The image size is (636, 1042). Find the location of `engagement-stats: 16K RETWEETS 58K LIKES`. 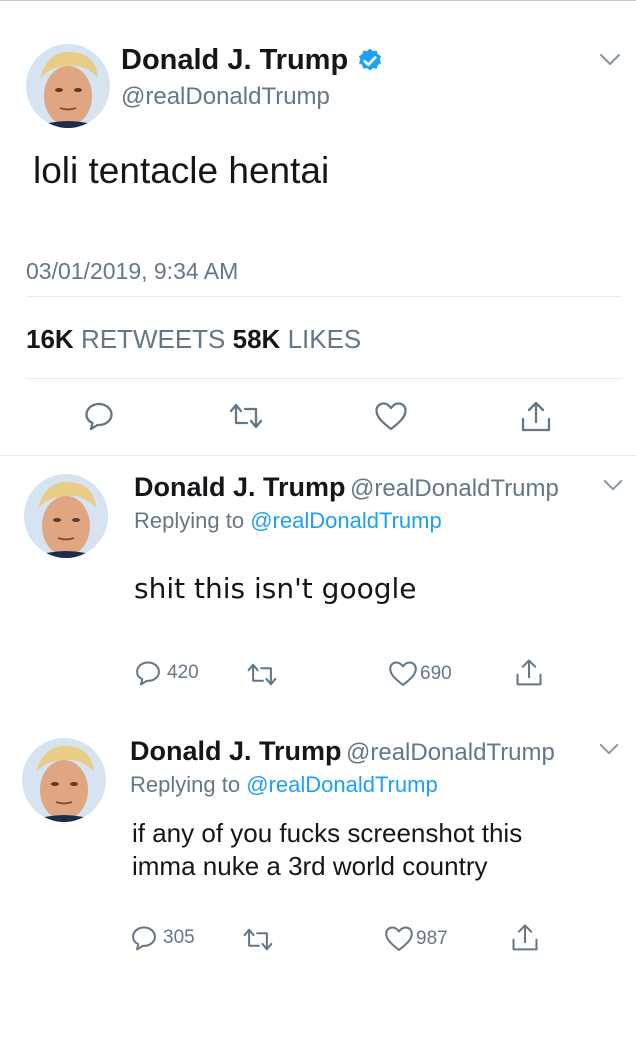

engagement-stats: 16K RETWEETS 58K LIKES is located at coordinates (193, 339).